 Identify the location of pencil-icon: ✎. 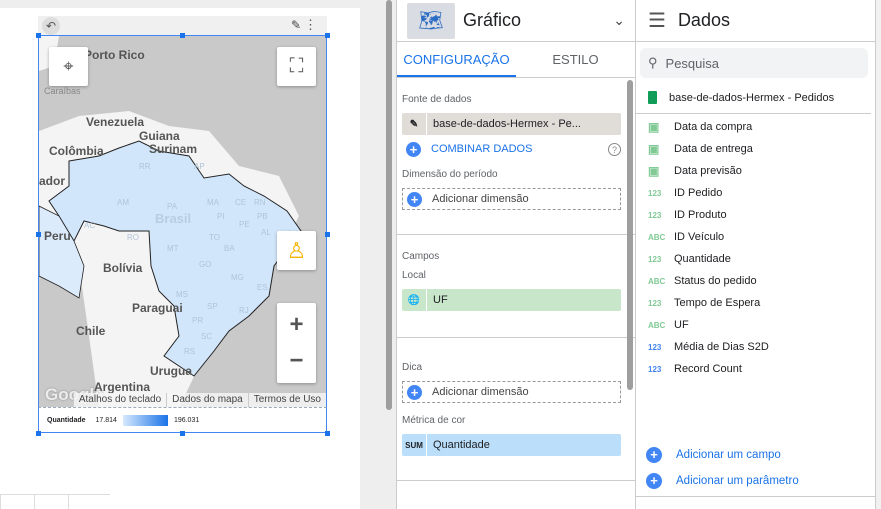
(414, 124).